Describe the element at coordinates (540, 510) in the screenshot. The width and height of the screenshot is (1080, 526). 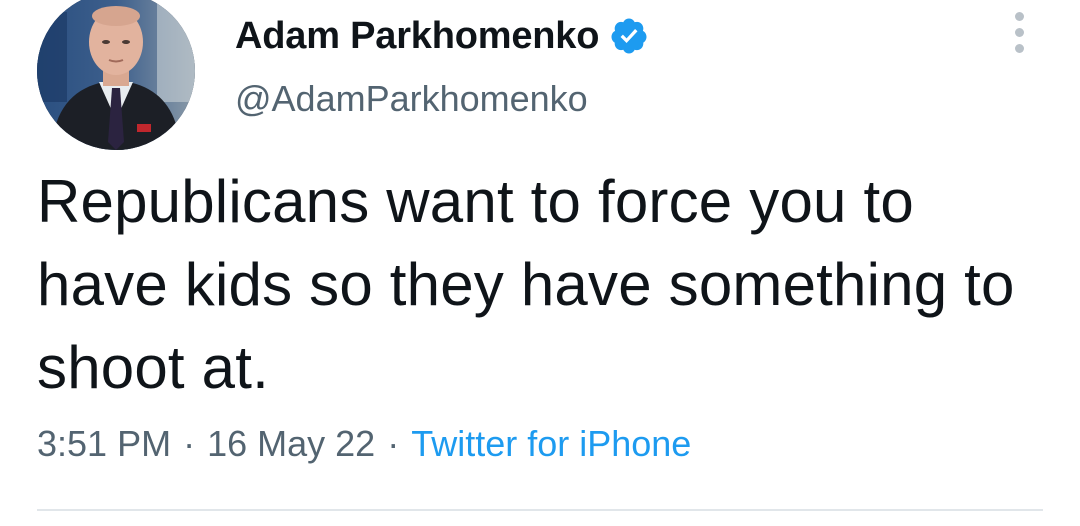
I see `divider` at that location.